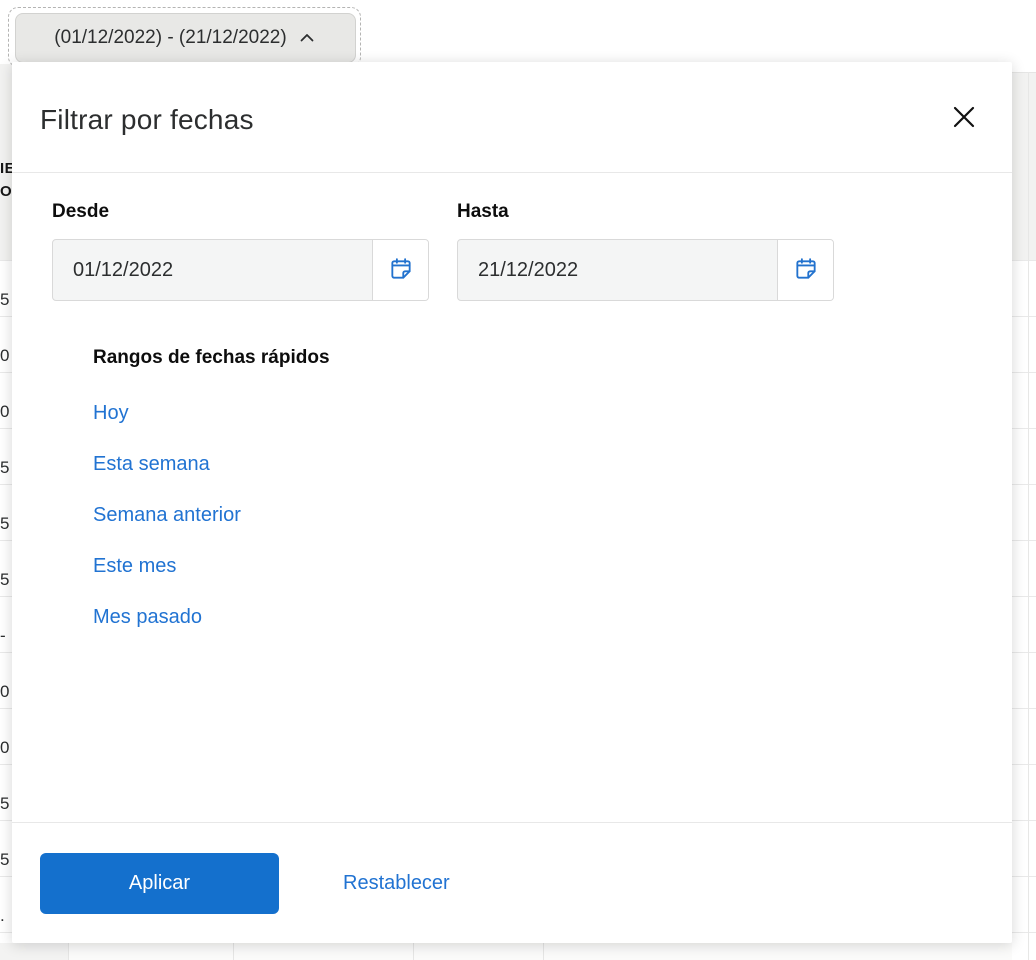  I want to click on background-table-right, so click(1024, 480).